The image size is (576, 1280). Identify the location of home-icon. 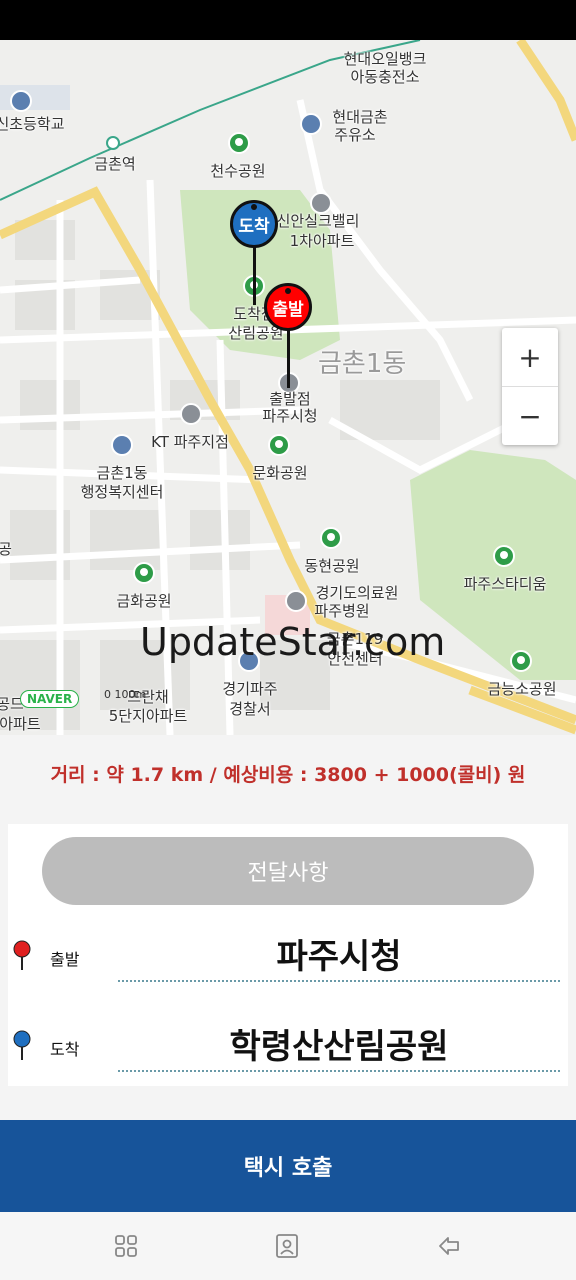
(287, 1246).